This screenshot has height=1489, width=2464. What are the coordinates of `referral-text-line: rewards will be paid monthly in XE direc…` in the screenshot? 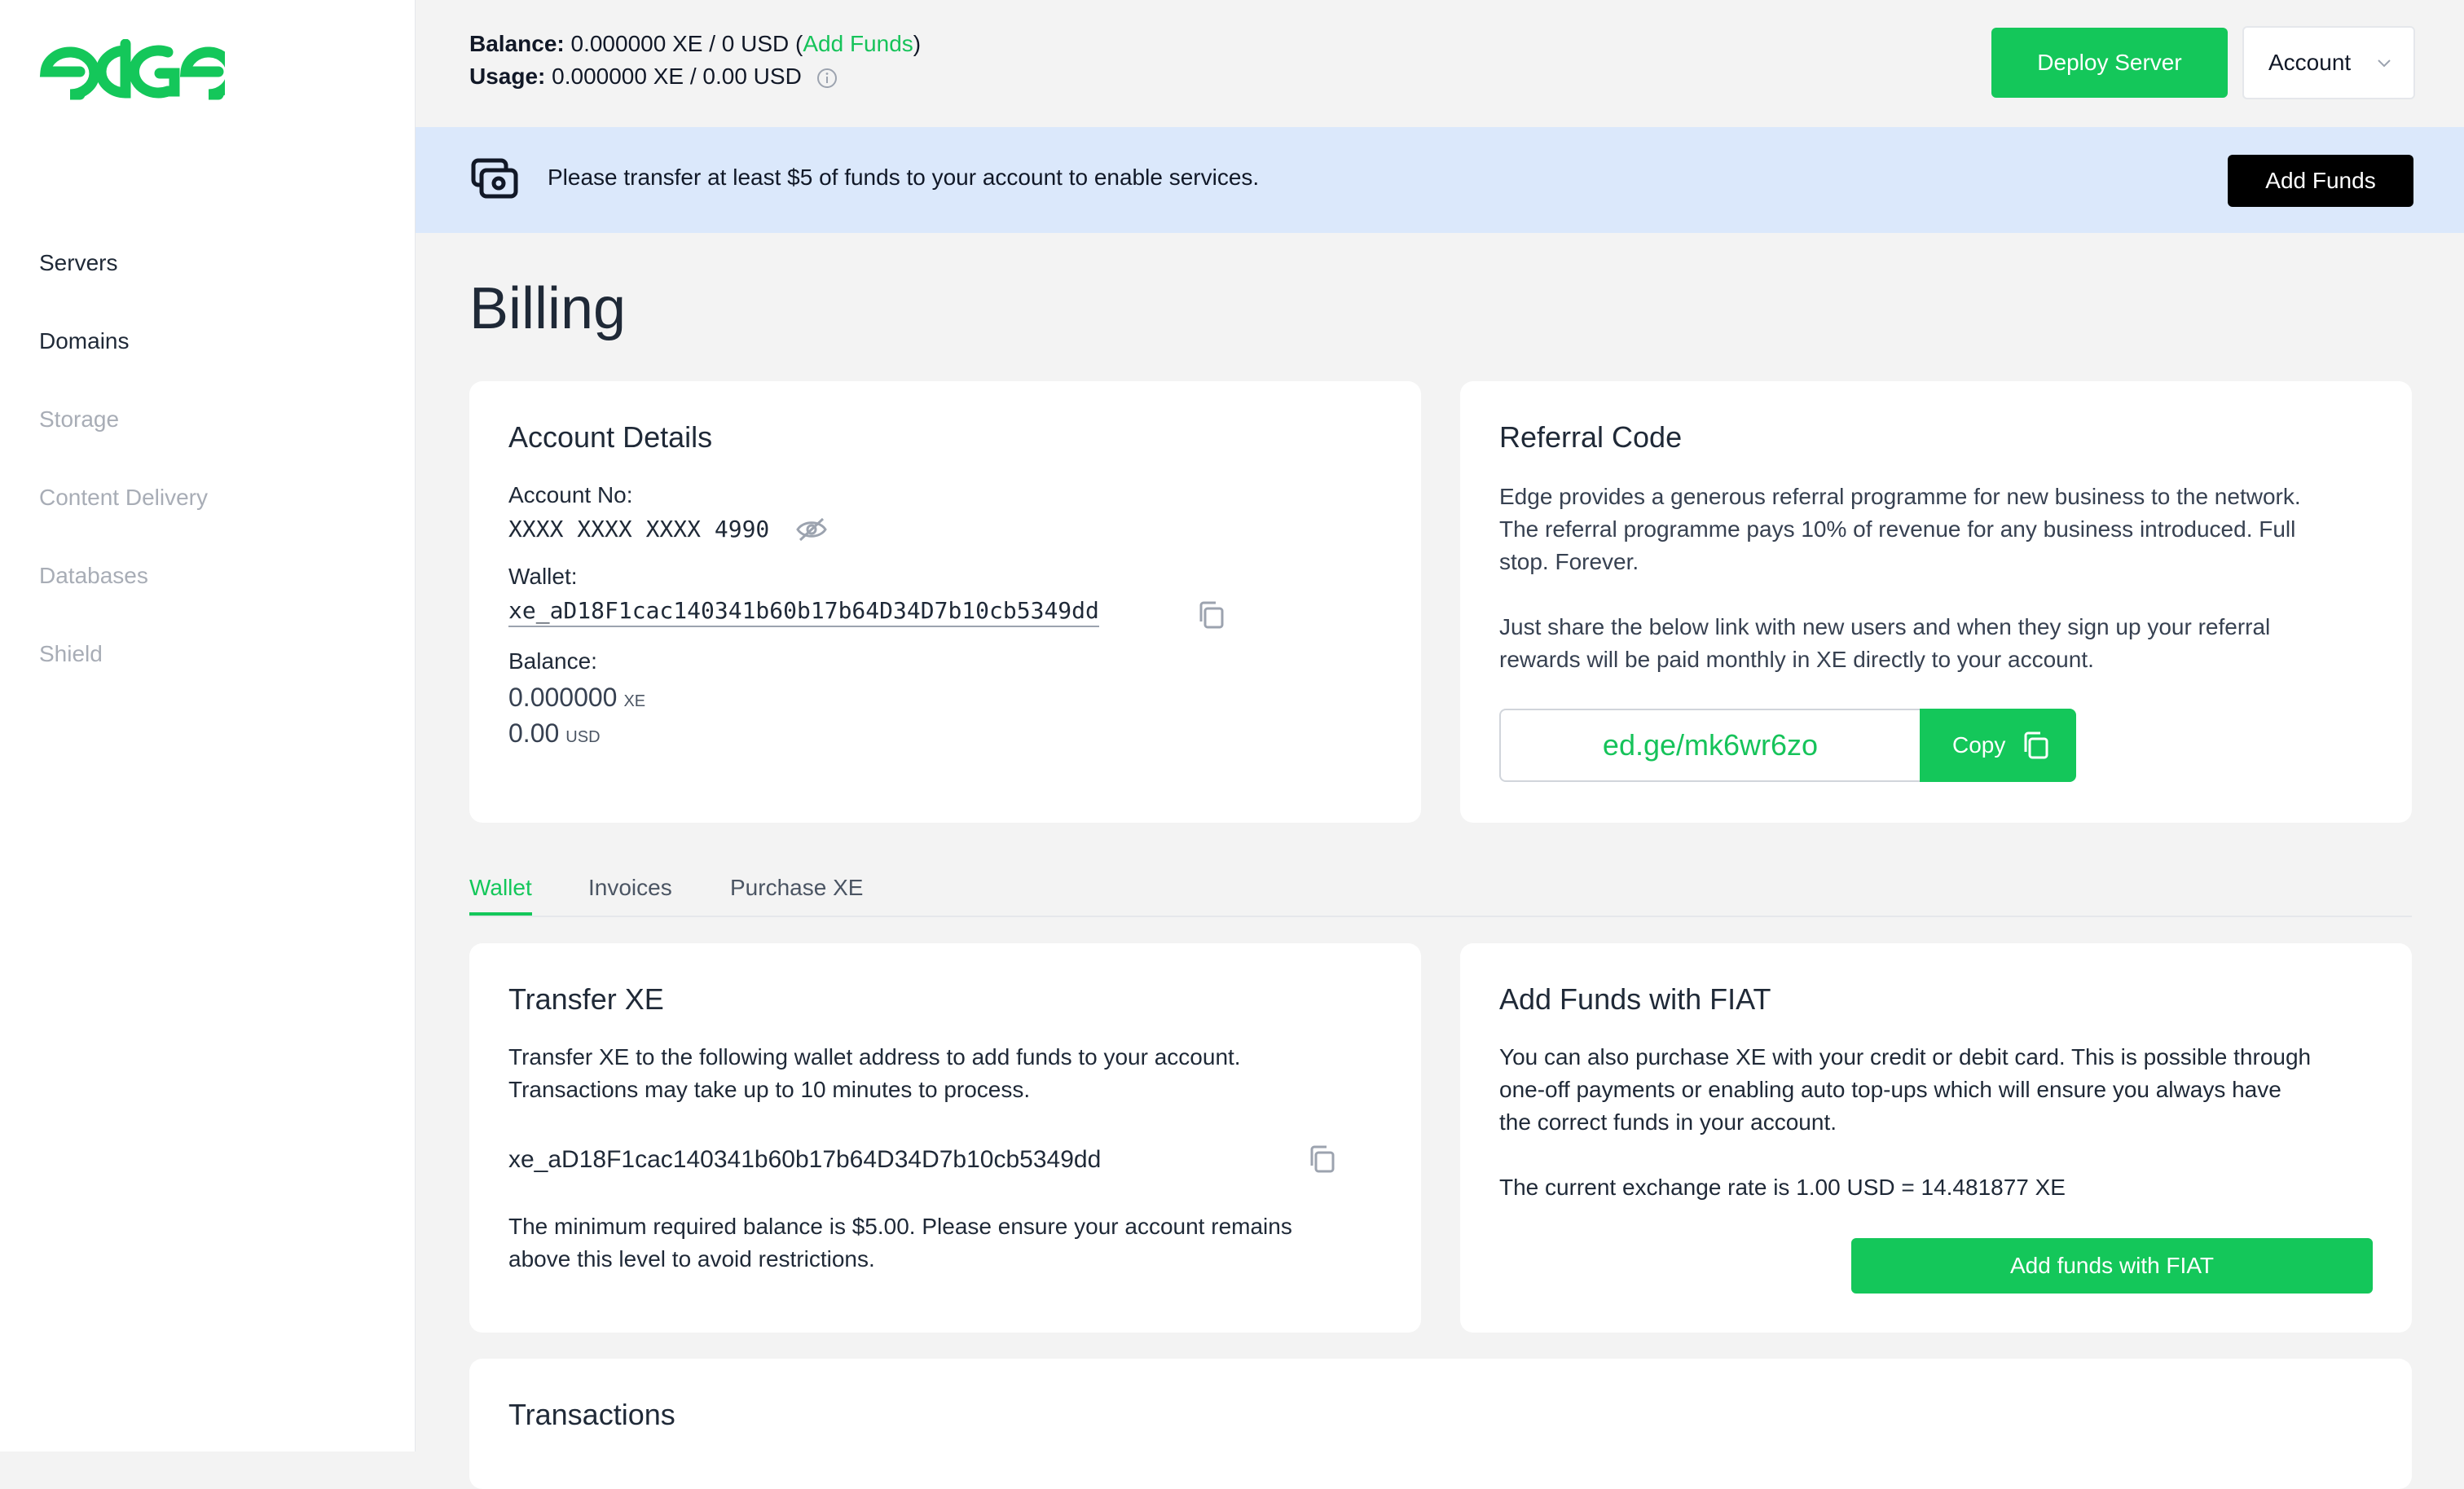 It's located at (1796, 659).